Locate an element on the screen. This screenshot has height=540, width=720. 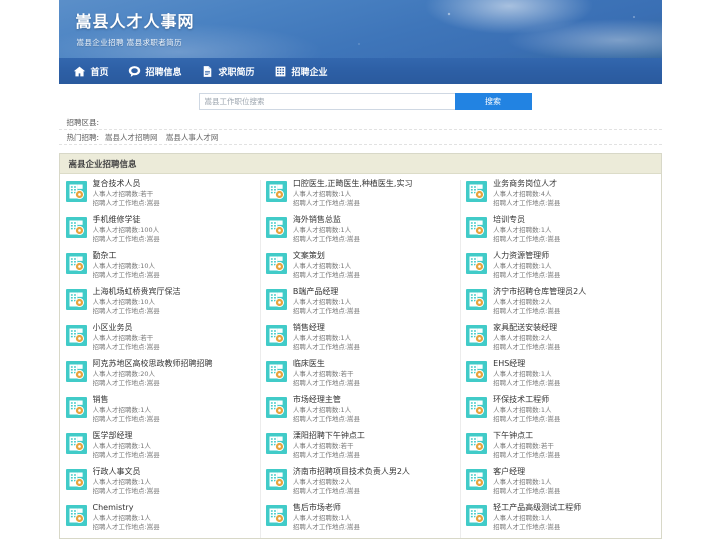
job-list-item: Chemistry 人事人才招聘数:1人 招聘人才工作地点:嵩县 is located at coordinates (160, 518).